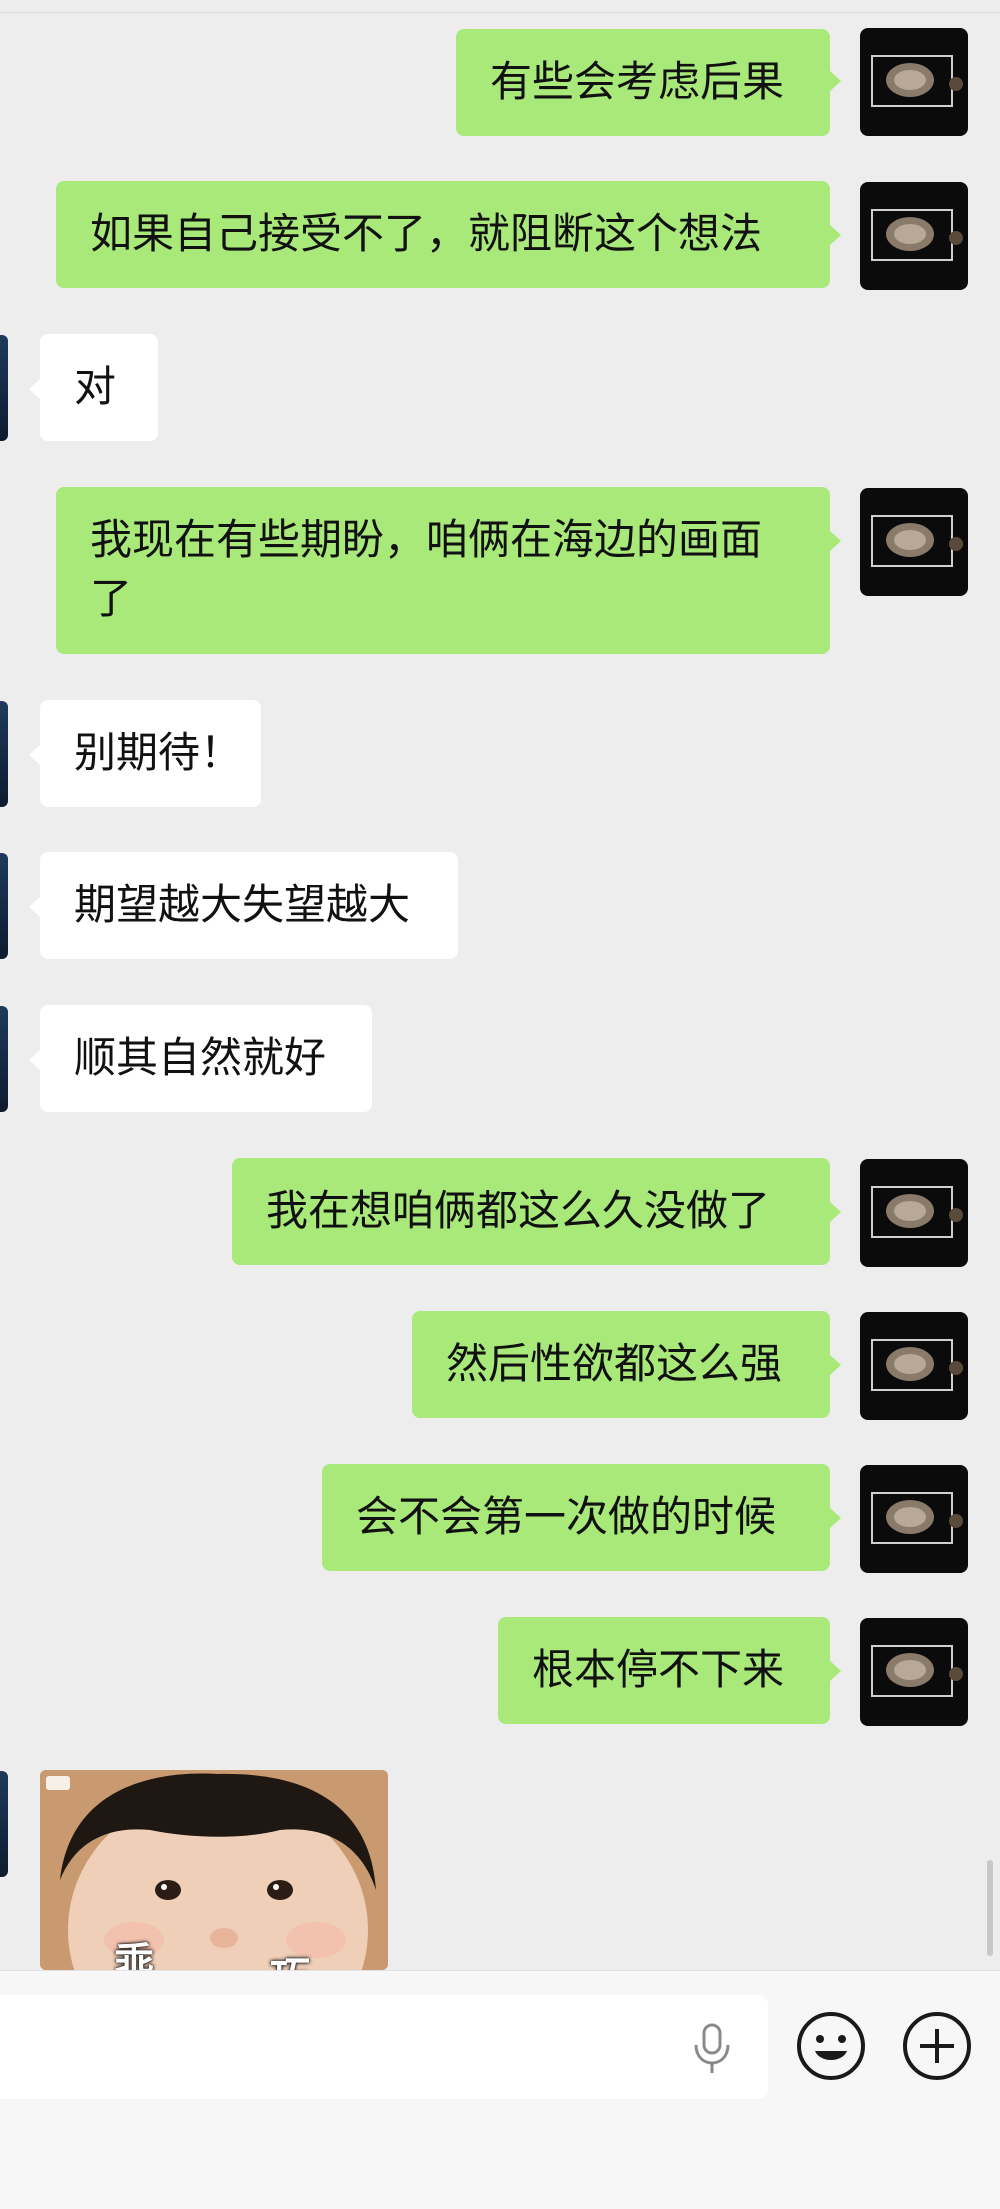  I want to click on message-text: 顺其自然就好, so click(200, 1057).